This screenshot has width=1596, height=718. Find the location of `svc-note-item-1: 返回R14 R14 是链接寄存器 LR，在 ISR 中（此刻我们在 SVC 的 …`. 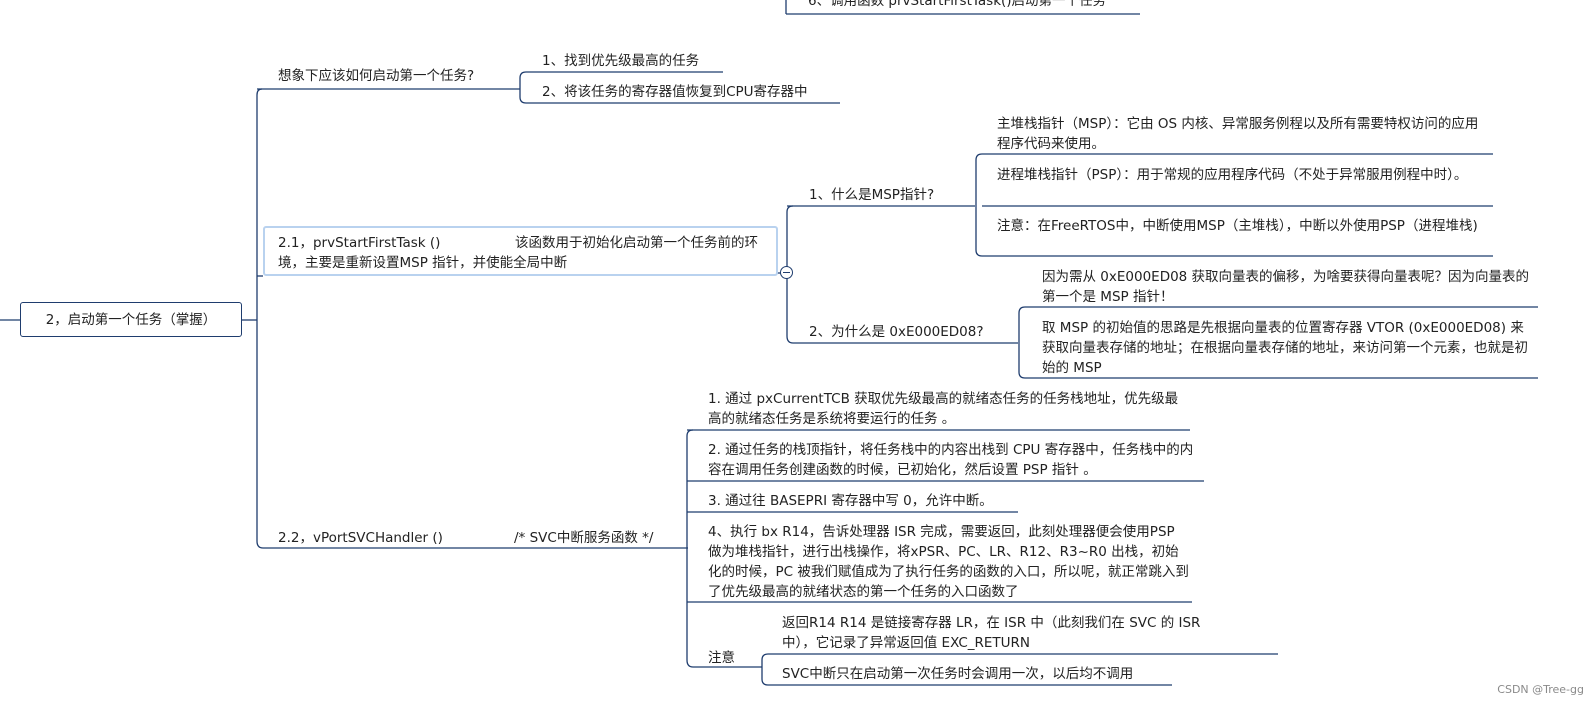

svc-note-item-1: 返回R14 R14 是链接寄存器 LR，在 ISR 中（此刻我们在 SVC 的 … is located at coordinates (1006, 633).